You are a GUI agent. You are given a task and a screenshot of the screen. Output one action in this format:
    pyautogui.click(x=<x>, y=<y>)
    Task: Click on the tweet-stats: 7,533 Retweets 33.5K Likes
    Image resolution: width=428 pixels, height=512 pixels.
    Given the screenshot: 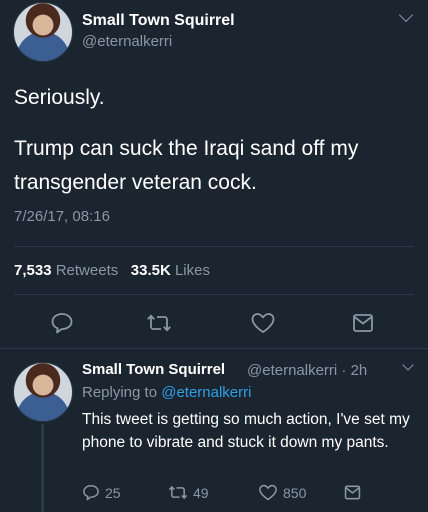 What is the action you would take?
    pyautogui.click(x=112, y=270)
    